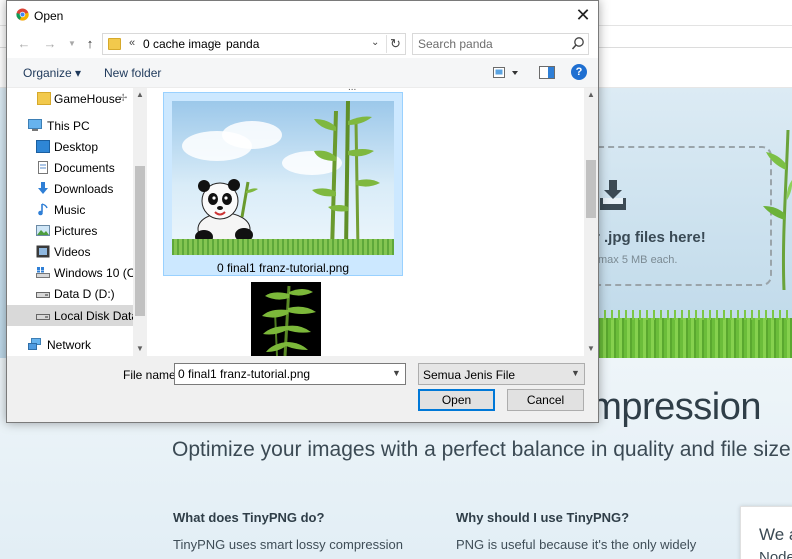 This screenshot has width=792, height=559. What do you see at coordinates (98, 273) in the screenshot?
I see `nav-item-label: Windows 10 (C:)` at bounding box center [98, 273].